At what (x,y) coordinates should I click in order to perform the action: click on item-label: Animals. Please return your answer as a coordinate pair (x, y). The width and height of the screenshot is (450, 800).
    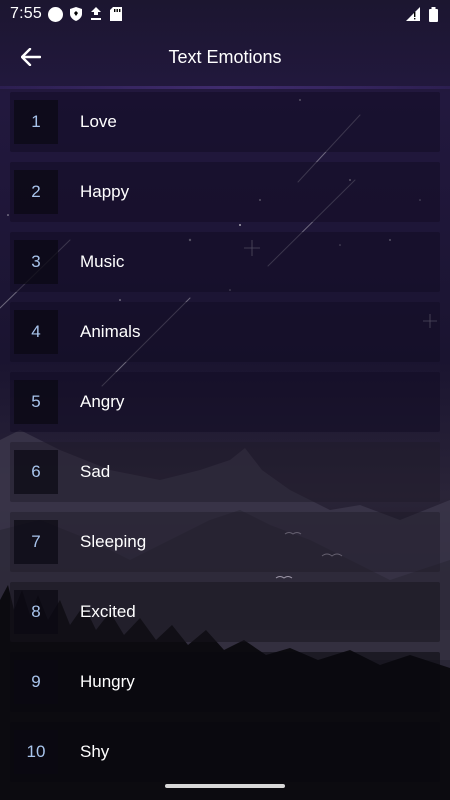
    Looking at the image, I should click on (110, 331).